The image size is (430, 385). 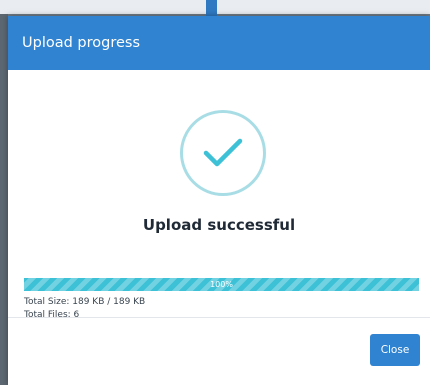 What do you see at coordinates (219, 225) in the screenshot?
I see `upload-status-message: Upload successful` at bounding box center [219, 225].